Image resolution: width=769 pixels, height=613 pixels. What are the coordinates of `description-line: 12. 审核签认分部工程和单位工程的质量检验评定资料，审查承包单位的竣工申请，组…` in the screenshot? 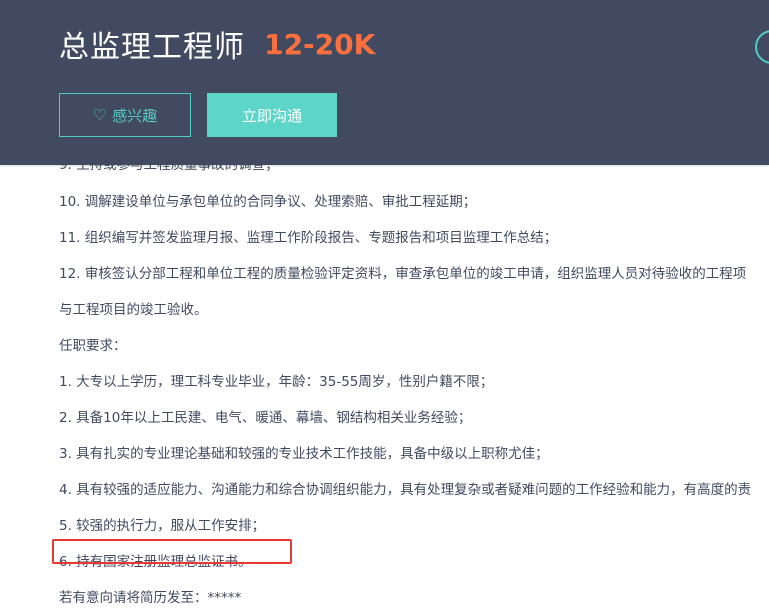 It's located at (403, 274).